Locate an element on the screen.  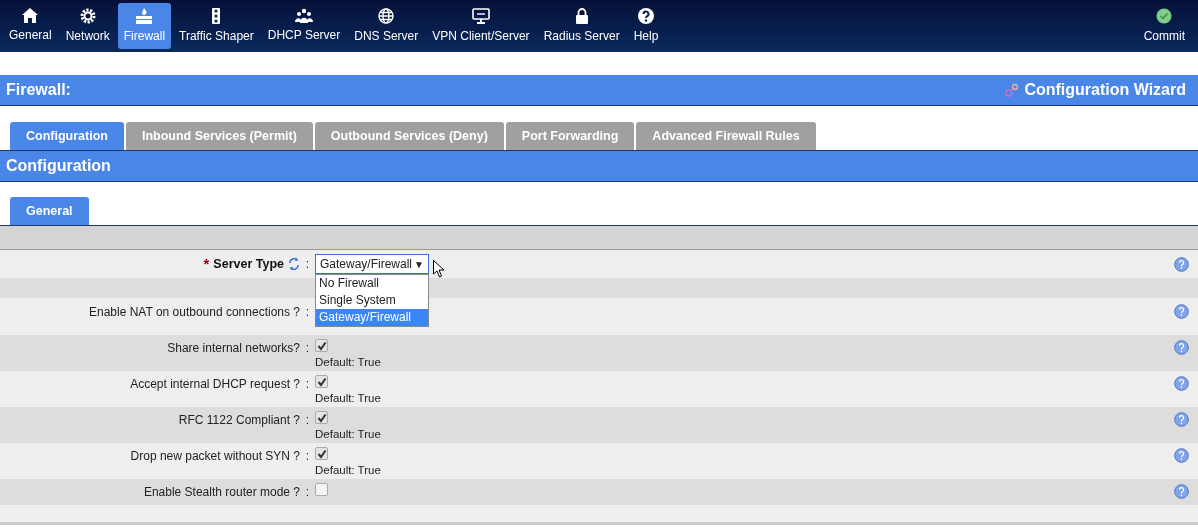
dropdown-option: Single System is located at coordinates (372, 300).